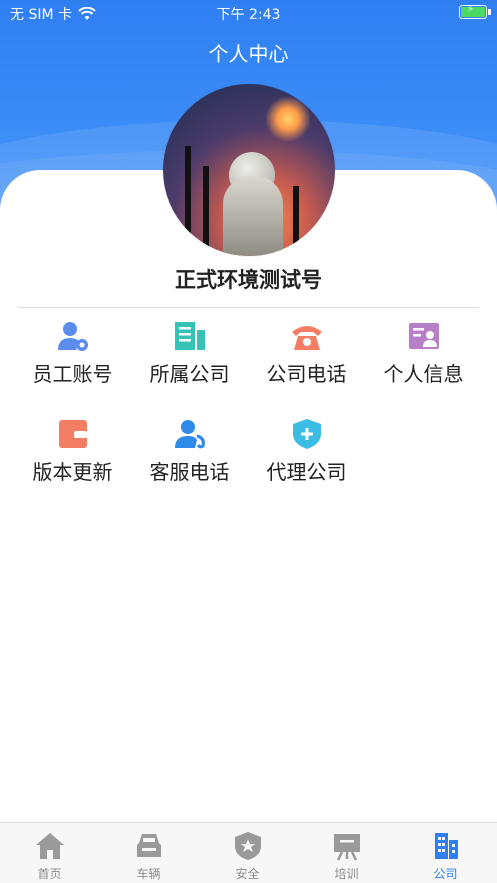  Describe the element at coordinates (248, 307) in the screenshot. I see `divider` at that location.